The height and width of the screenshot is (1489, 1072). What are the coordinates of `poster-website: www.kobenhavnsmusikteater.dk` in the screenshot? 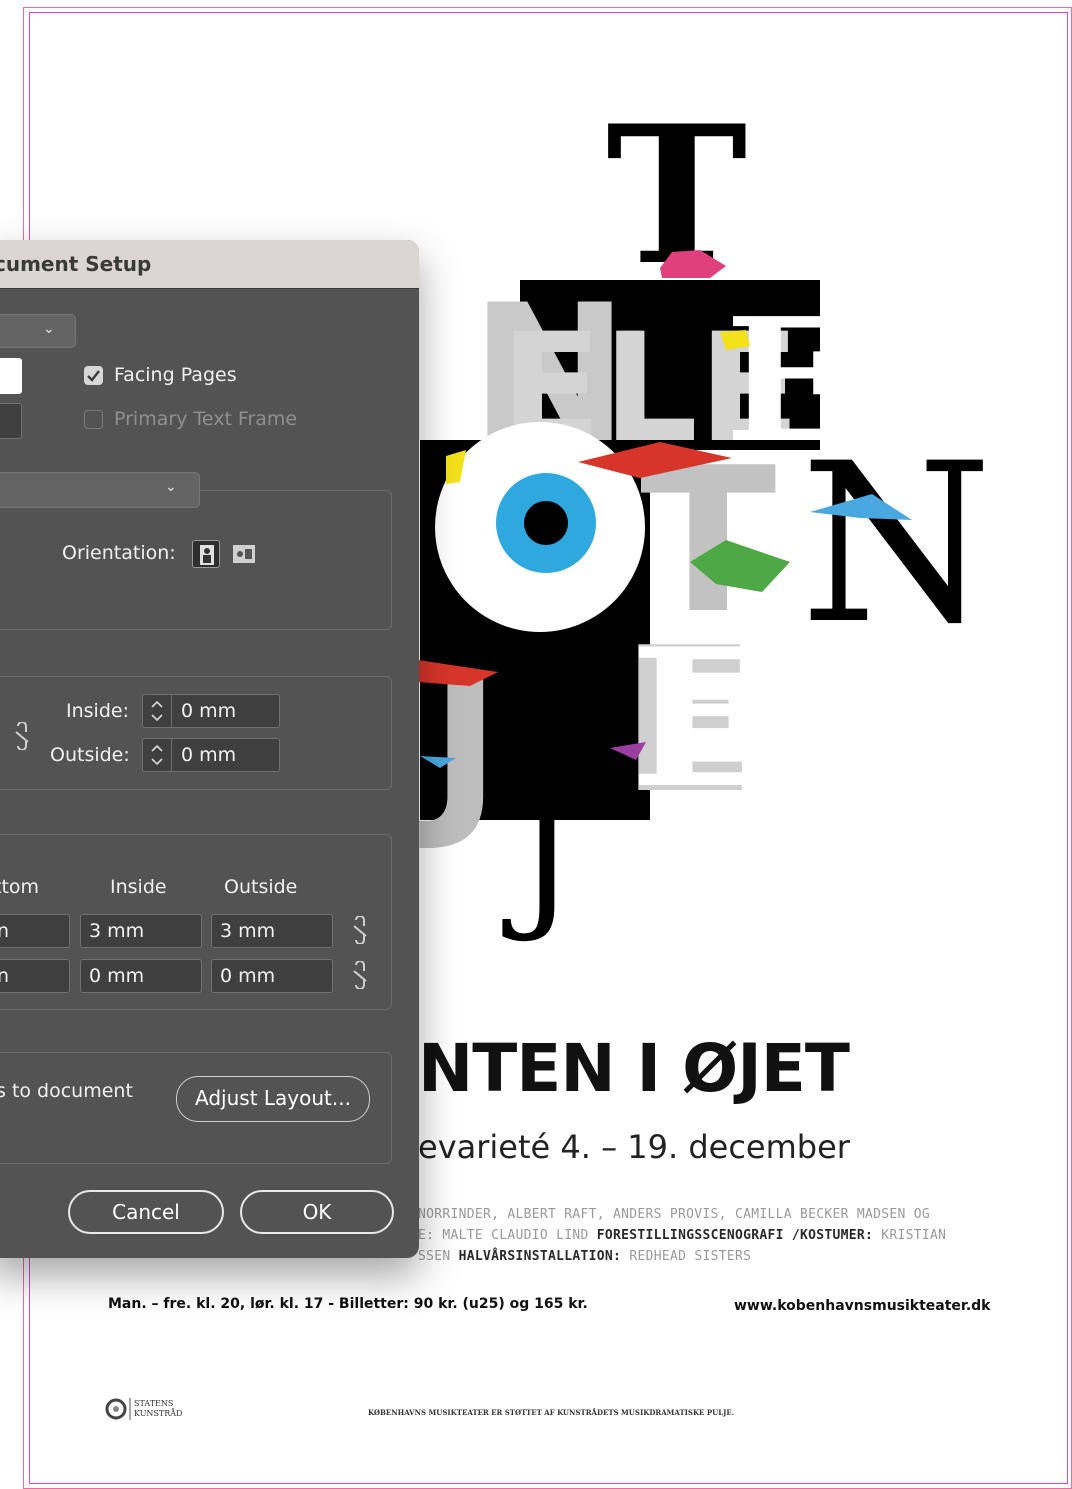 It's located at (862, 1306).